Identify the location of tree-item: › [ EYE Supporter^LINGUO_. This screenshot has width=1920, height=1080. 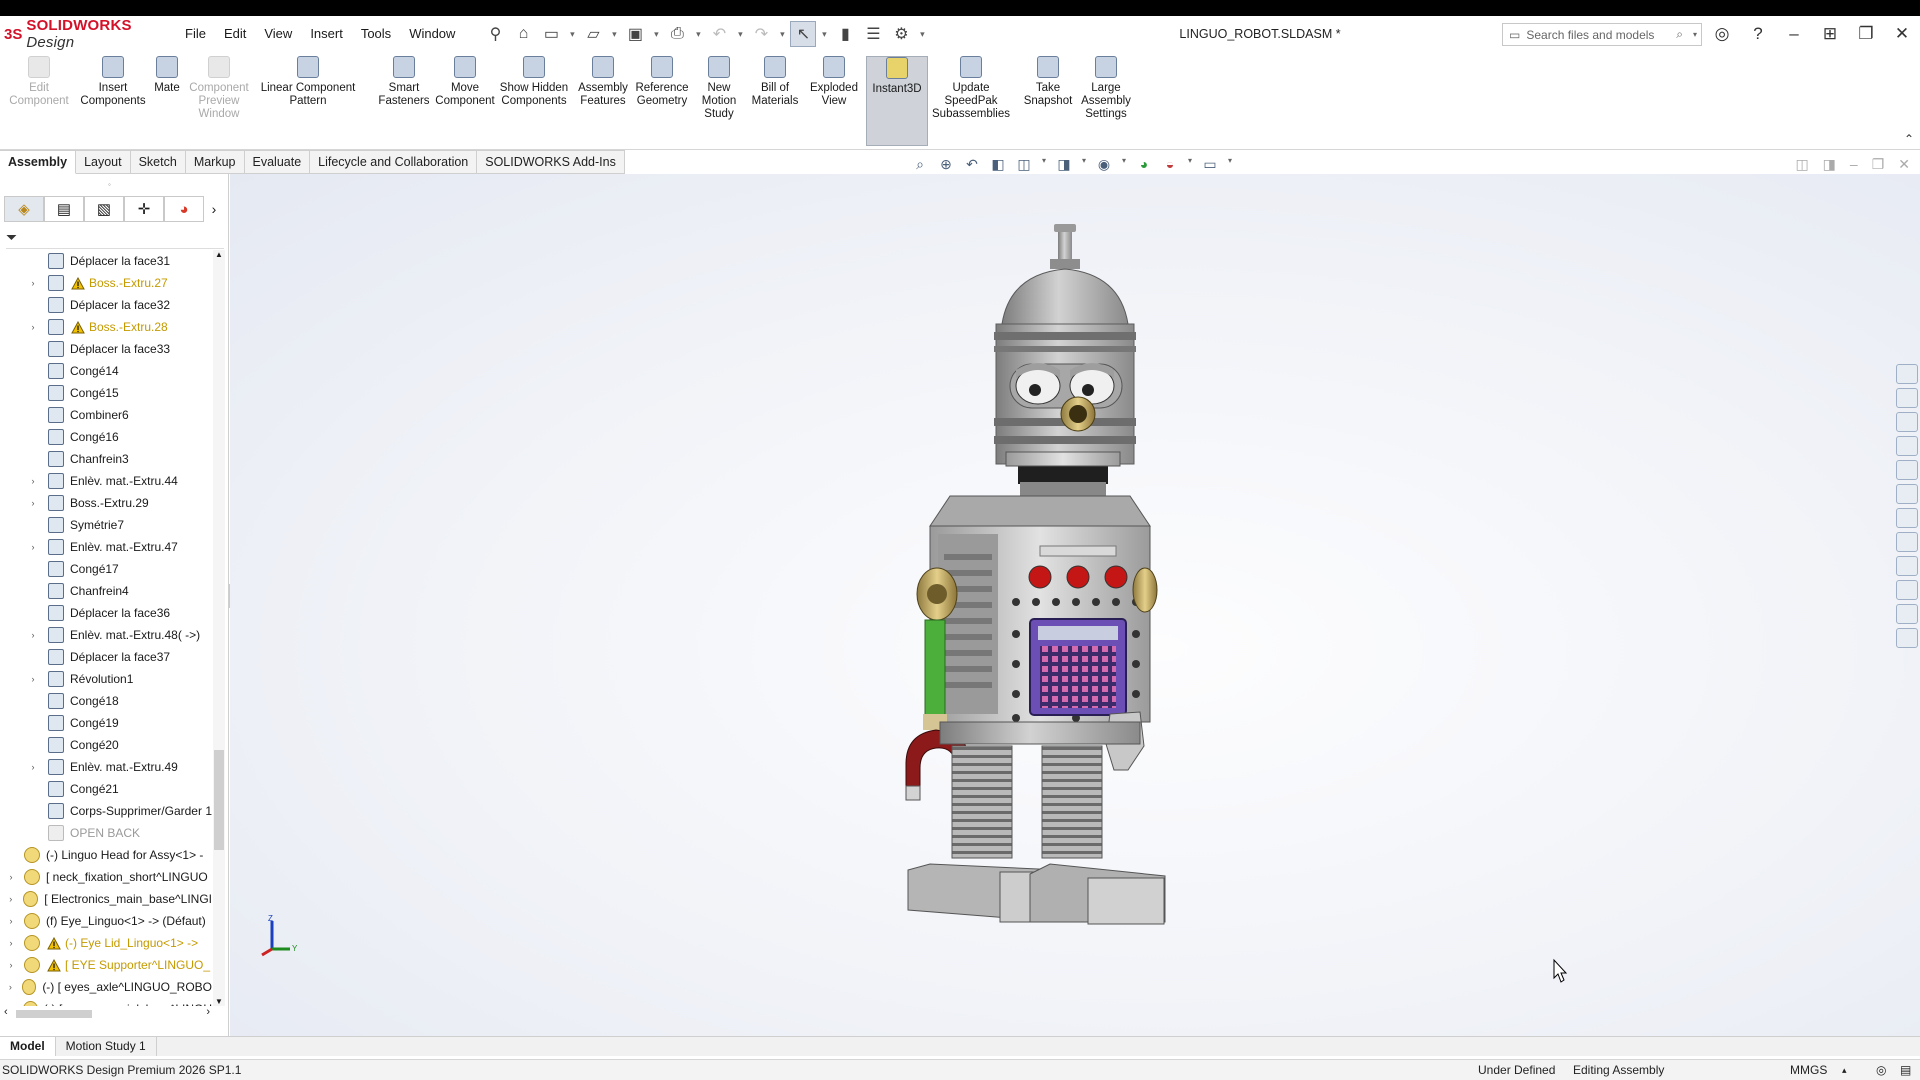
(106, 965).